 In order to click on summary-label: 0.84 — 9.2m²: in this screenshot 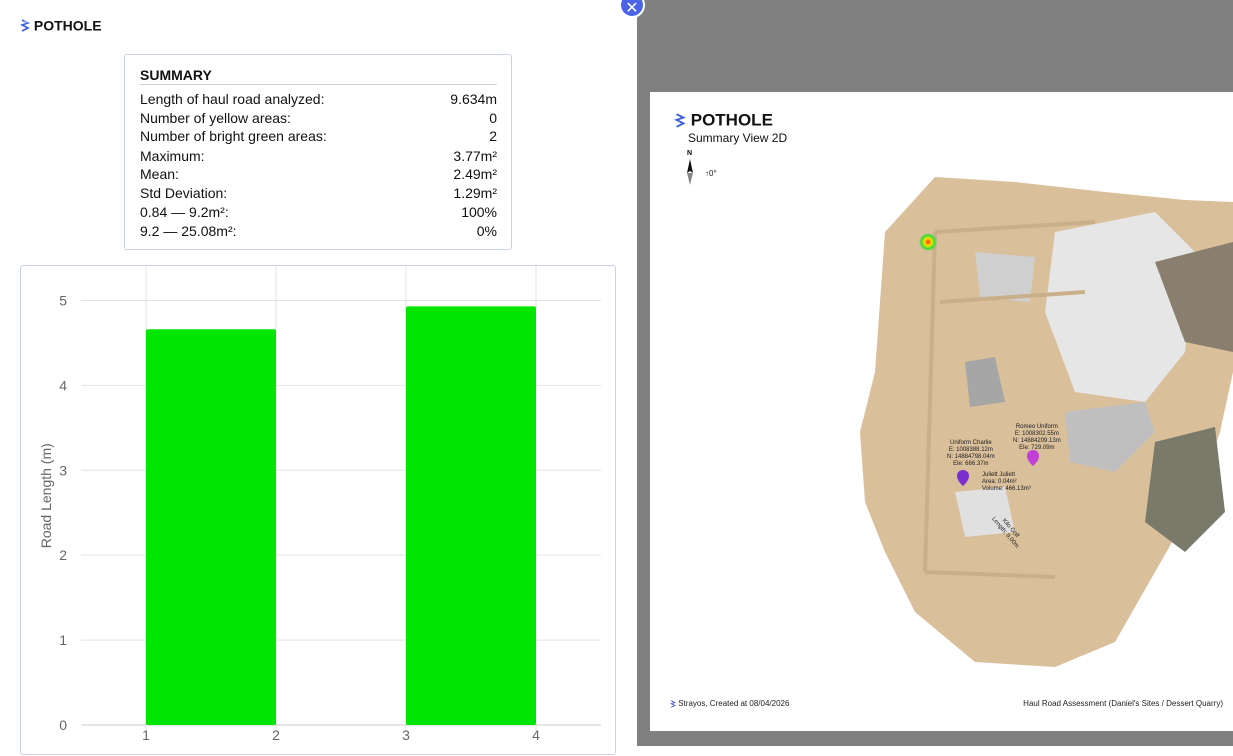, I will do `click(184, 212)`.